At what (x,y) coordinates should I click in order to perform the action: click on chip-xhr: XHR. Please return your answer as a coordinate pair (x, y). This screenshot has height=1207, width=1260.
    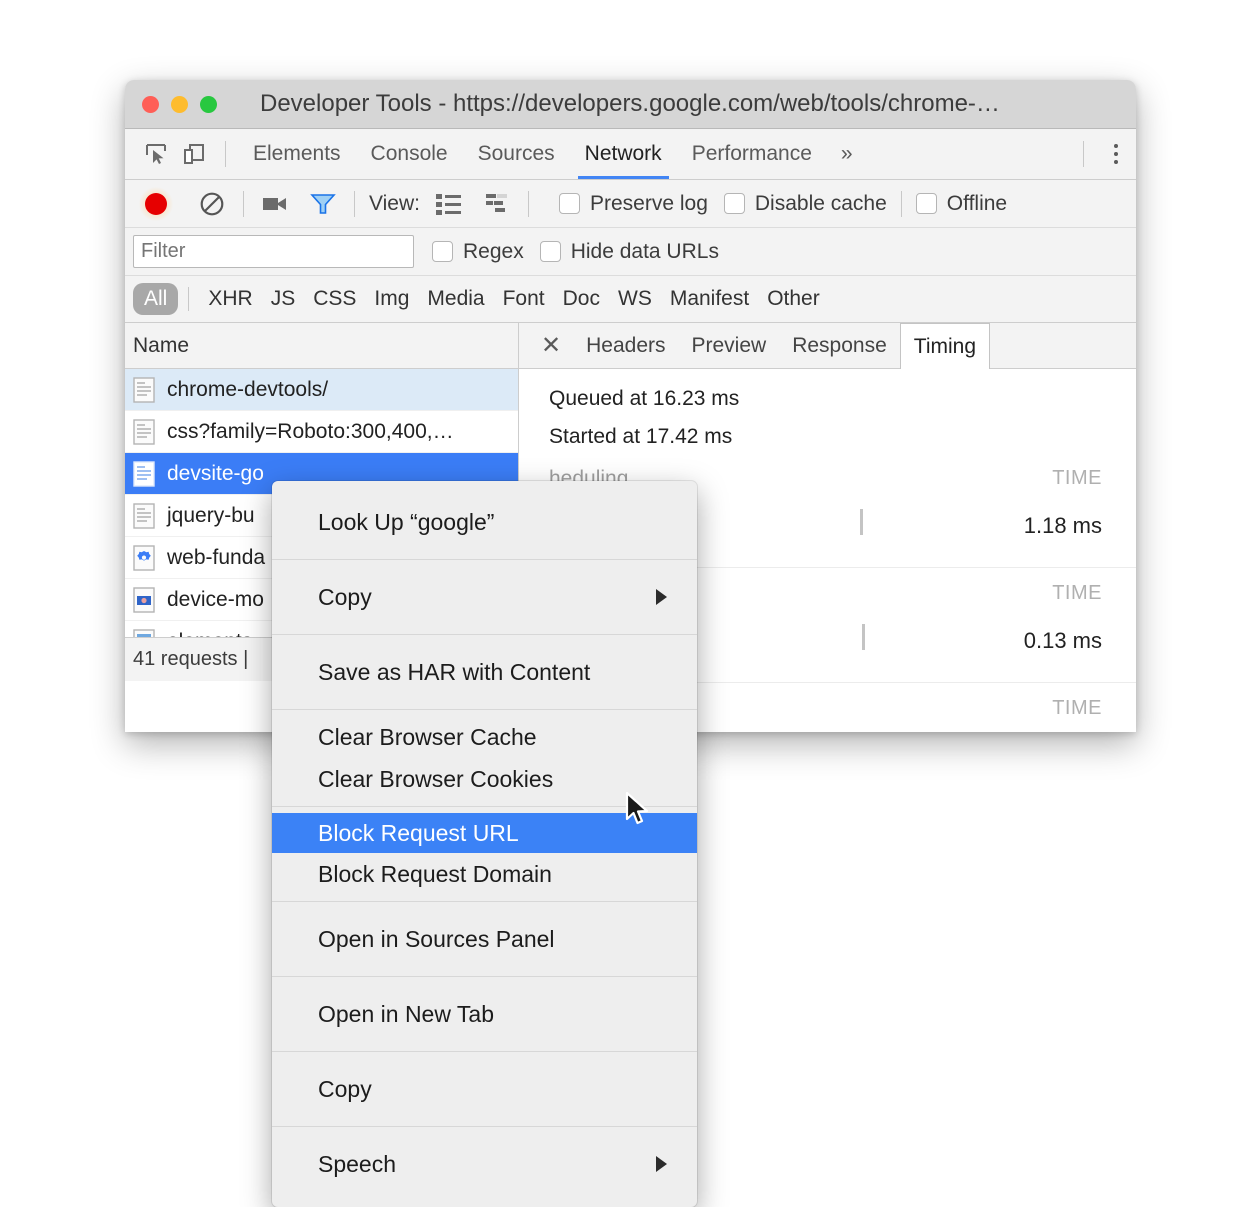
    Looking at the image, I should click on (230, 299).